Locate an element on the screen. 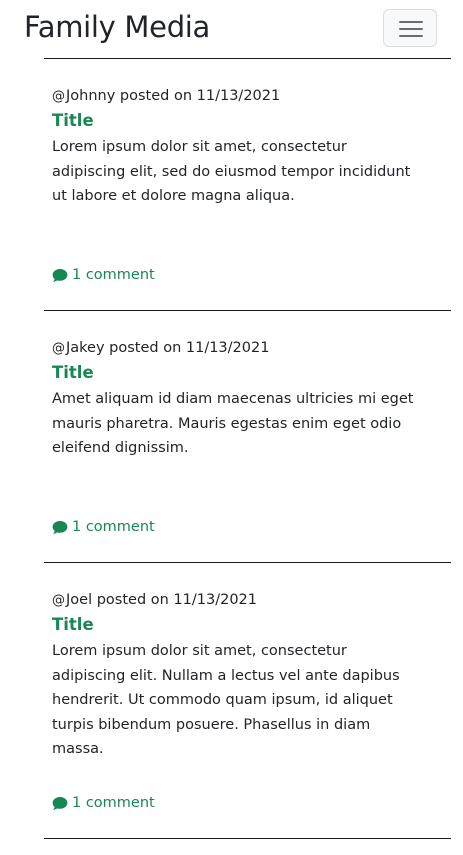 The width and height of the screenshot is (463, 855). post-author: Jakey is located at coordinates (85, 348).